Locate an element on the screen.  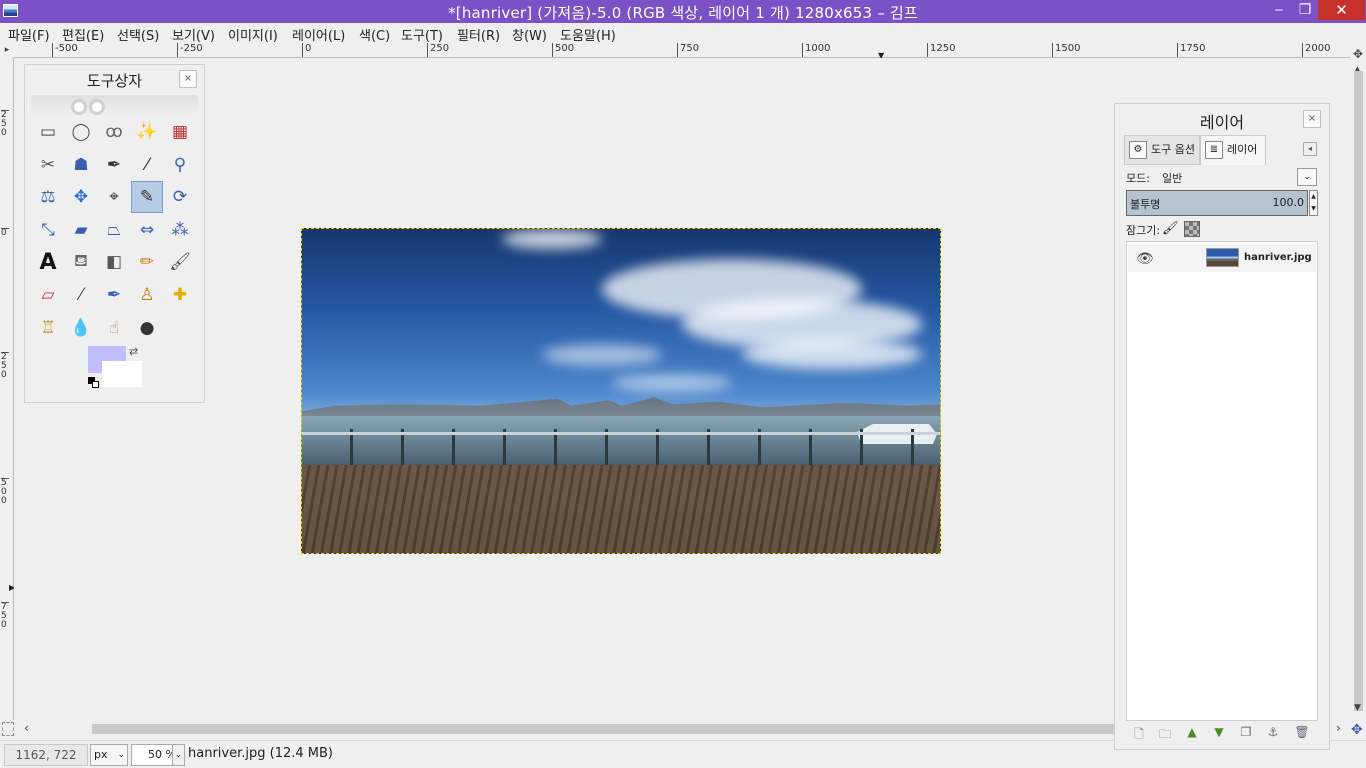
layer-list: 👁 hanriver.jpg is located at coordinates (1222, 481).